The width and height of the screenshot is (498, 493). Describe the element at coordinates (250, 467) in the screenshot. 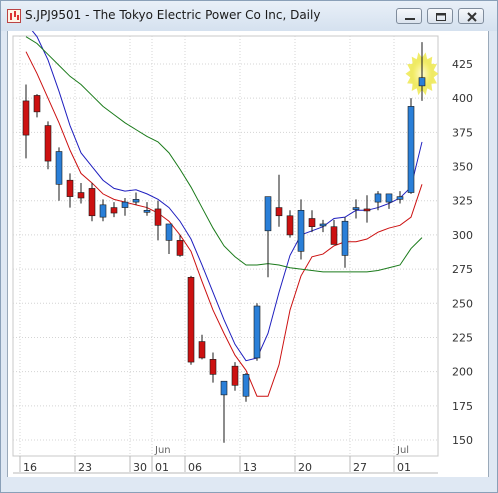

I see `x-tick-label: 13` at that location.